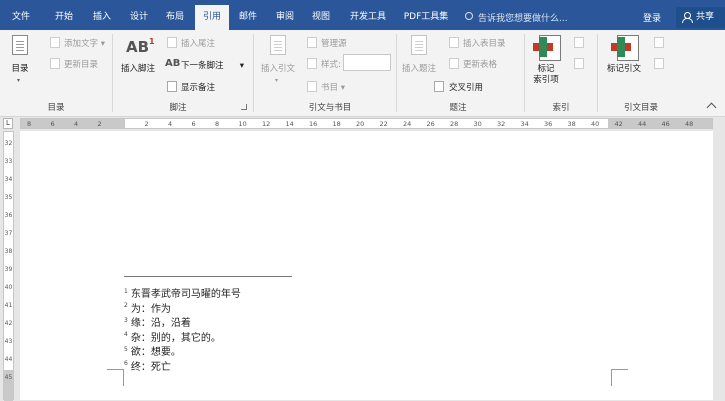  What do you see at coordinates (139, 15) in the screenshot?
I see `tab-design: 设计` at bounding box center [139, 15].